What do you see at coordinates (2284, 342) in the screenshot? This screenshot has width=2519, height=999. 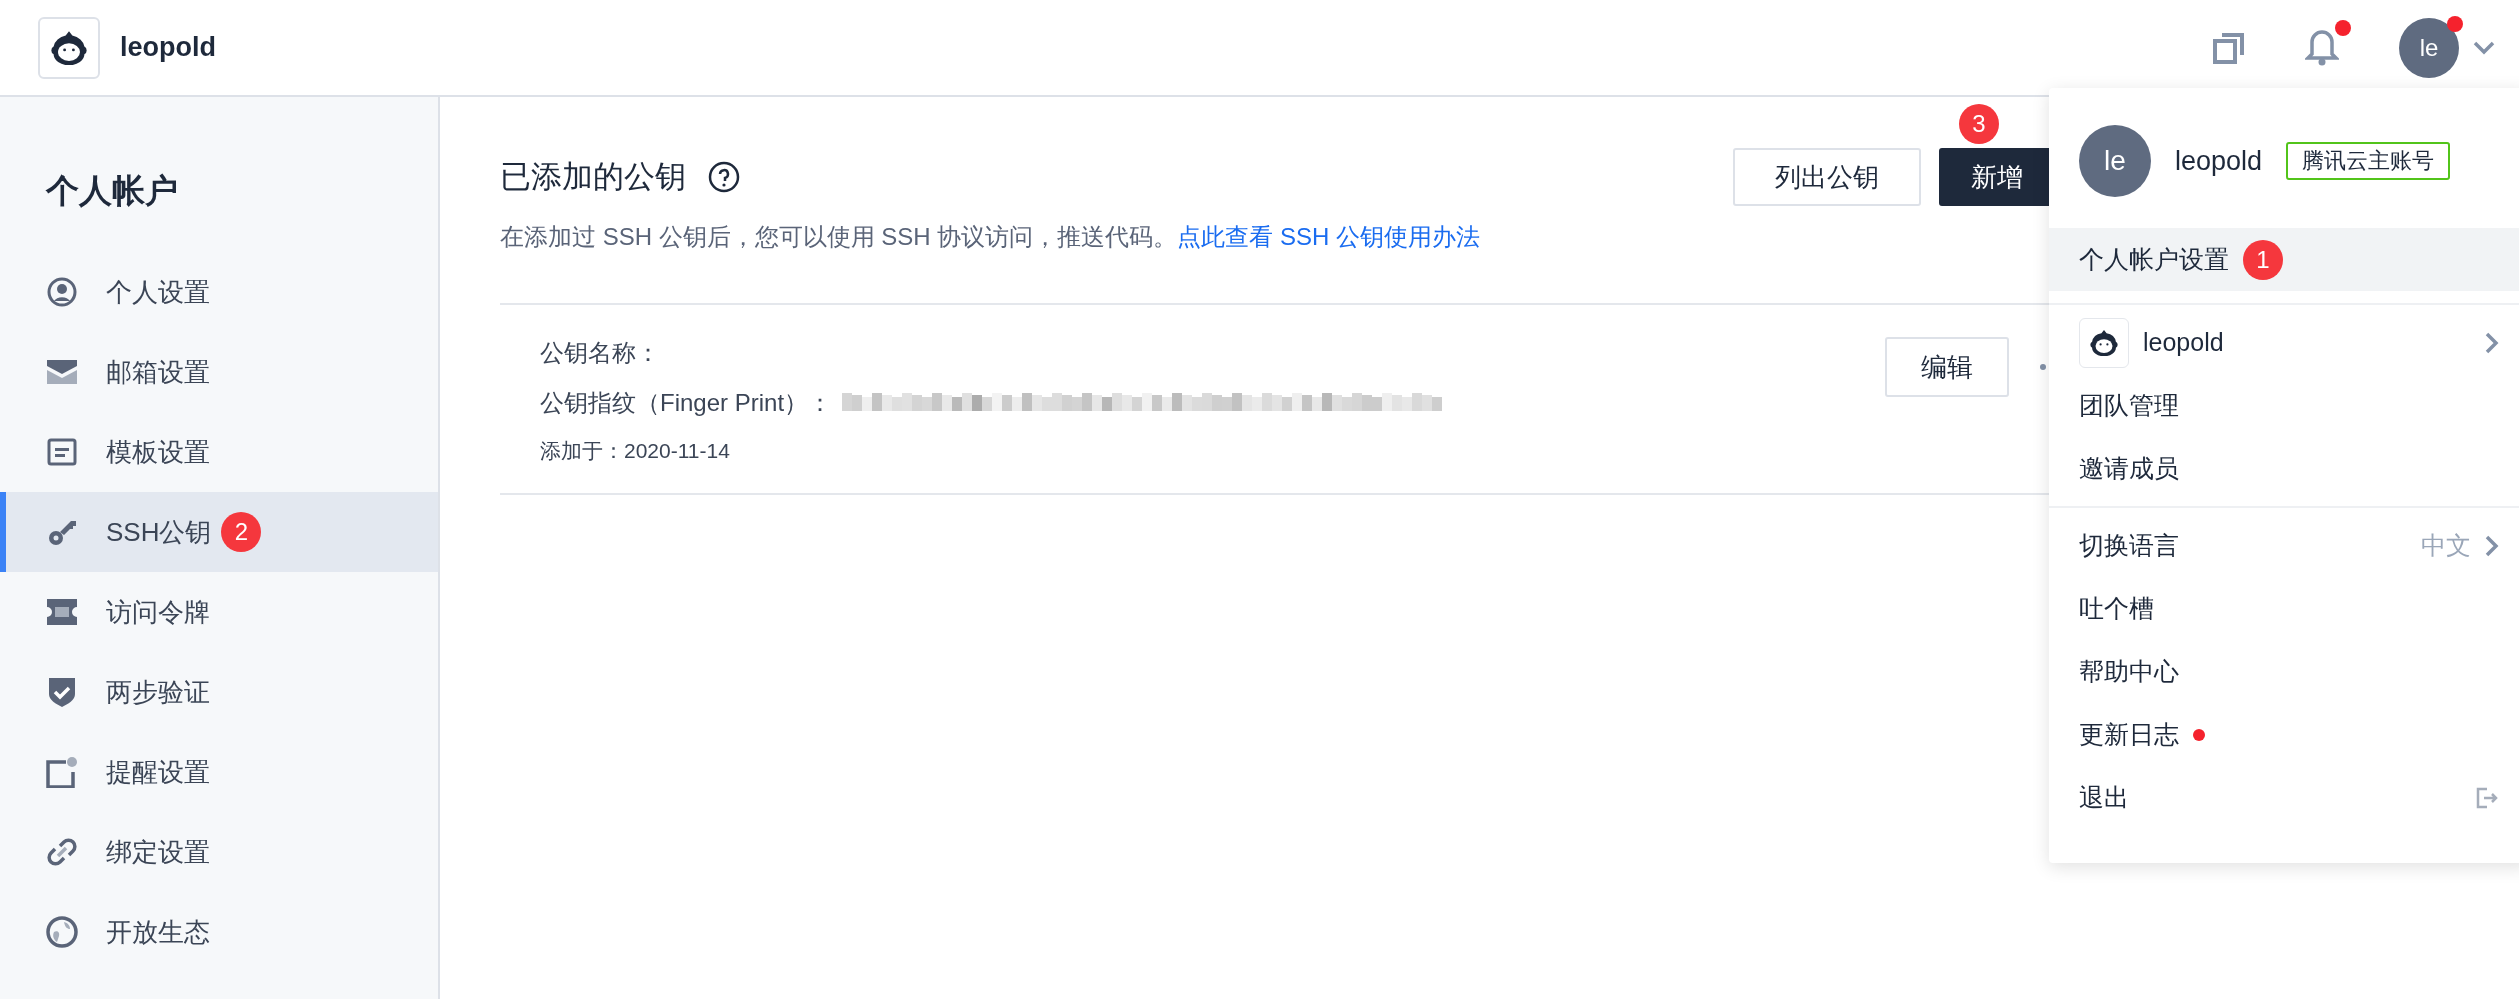 I see `menu-item: leopold` at bounding box center [2284, 342].